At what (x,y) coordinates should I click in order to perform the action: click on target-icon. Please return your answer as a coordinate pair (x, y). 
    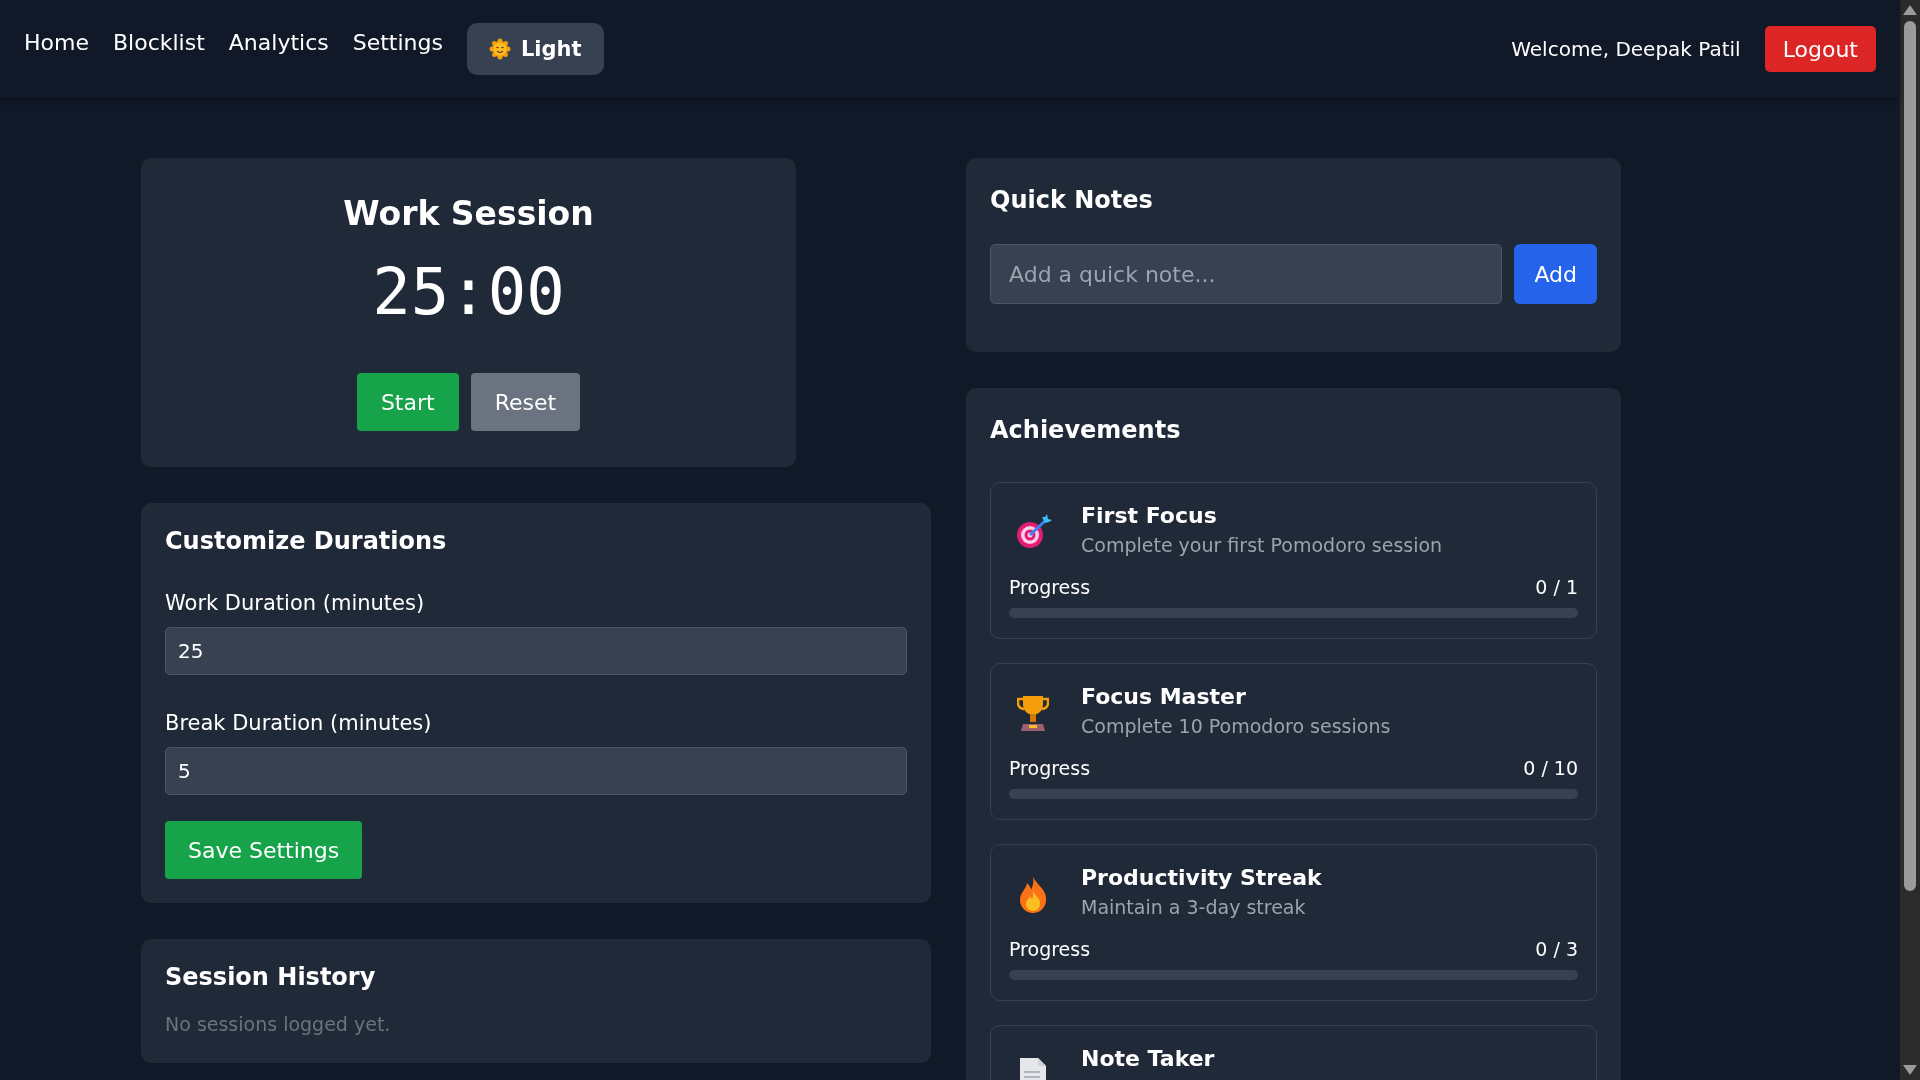
    Looking at the image, I should click on (1033, 532).